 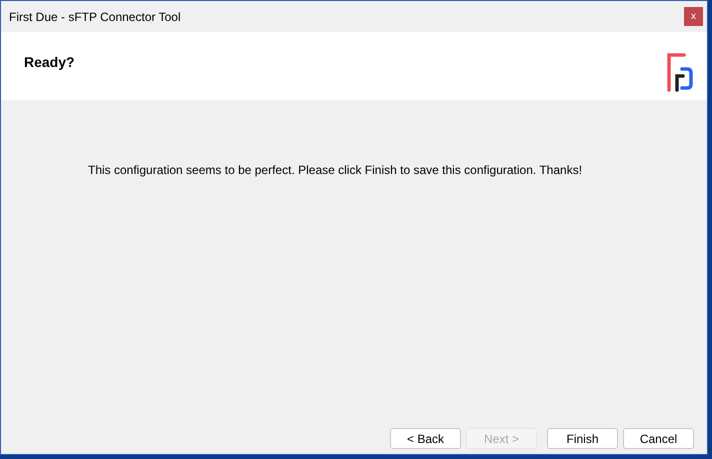 What do you see at coordinates (336, 170) in the screenshot?
I see `message-text: This configuration seems to be perfect. Please click Finish to save this configuration. Thanks!` at bounding box center [336, 170].